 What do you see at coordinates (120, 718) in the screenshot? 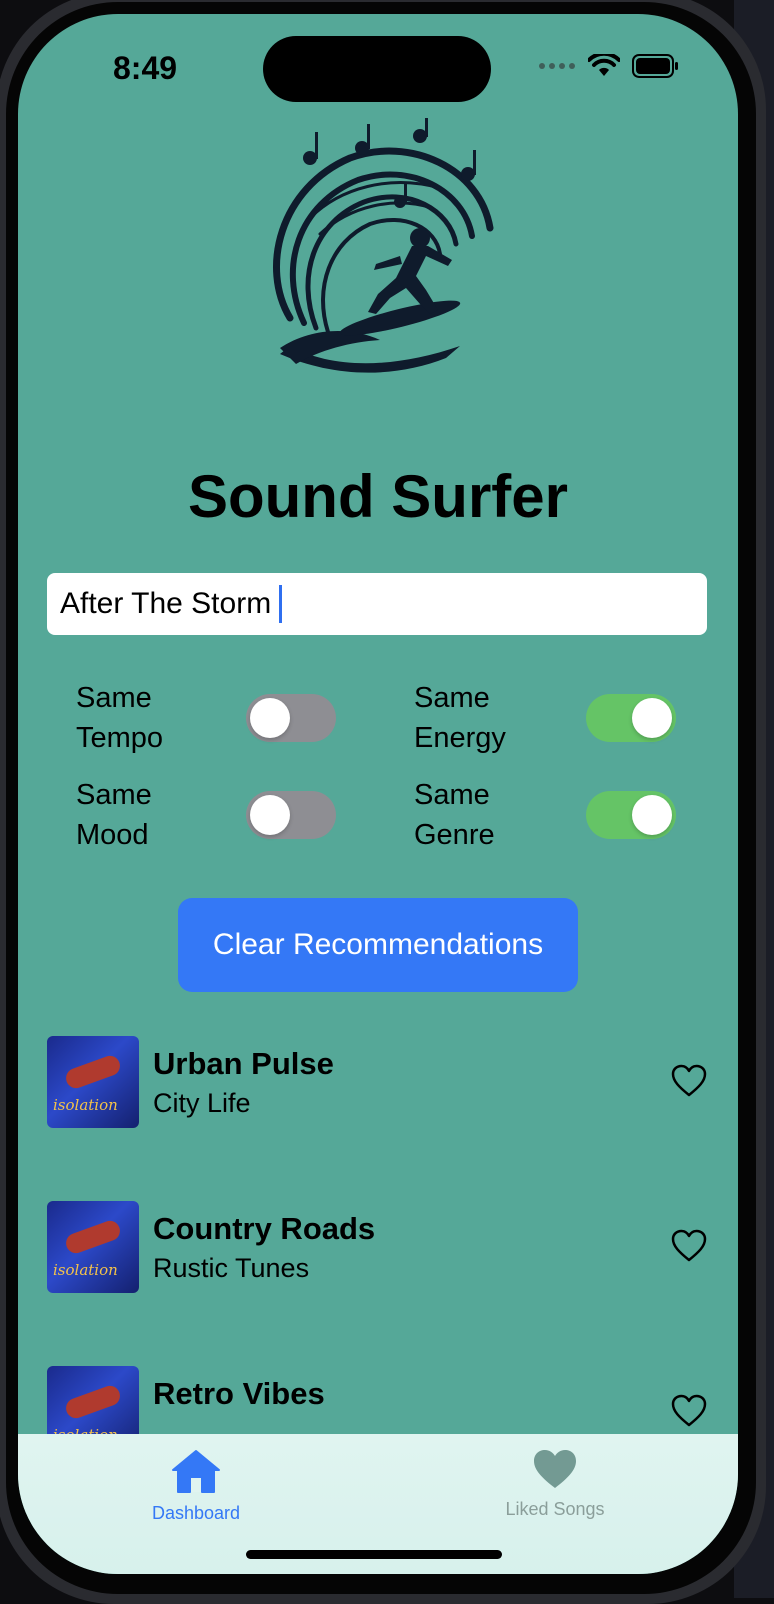
I see `toggle-label-same-tempo: Same Tempo` at bounding box center [120, 718].